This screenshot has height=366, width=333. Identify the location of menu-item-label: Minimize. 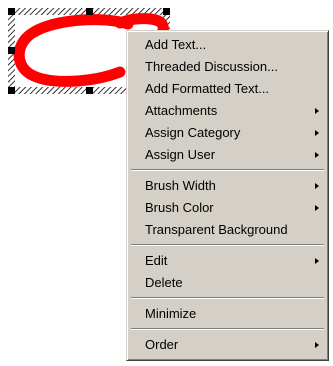
(171, 313).